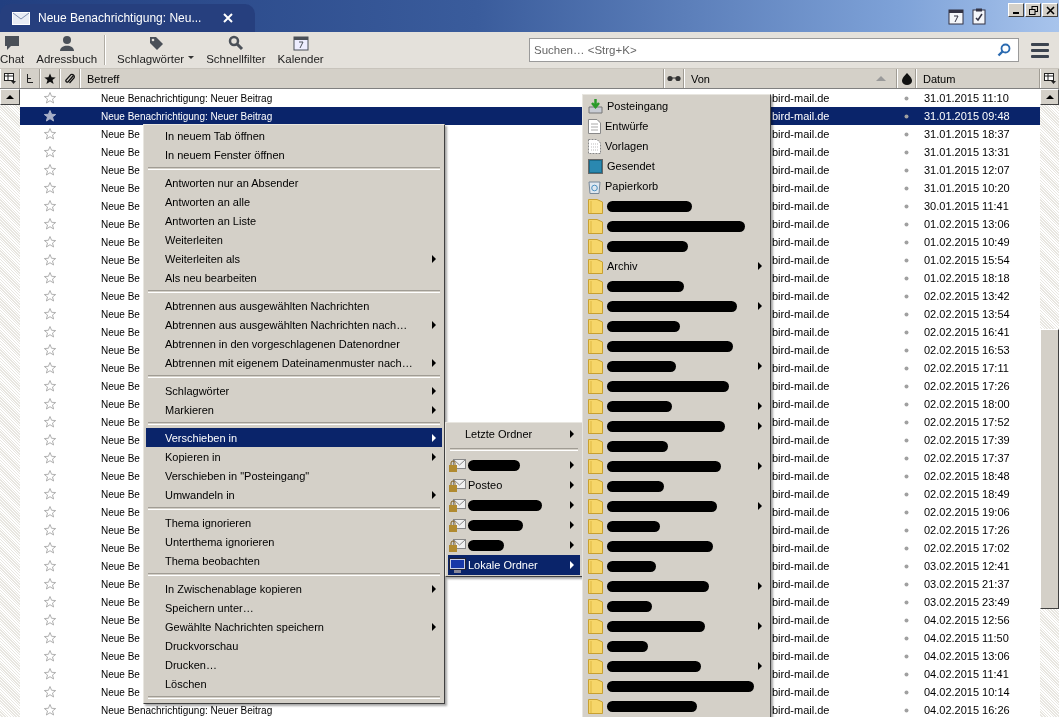 The image size is (1059, 717). Describe the element at coordinates (966, 206) in the screenshot. I see `message-date: 30.01.2015 11:41` at that location.